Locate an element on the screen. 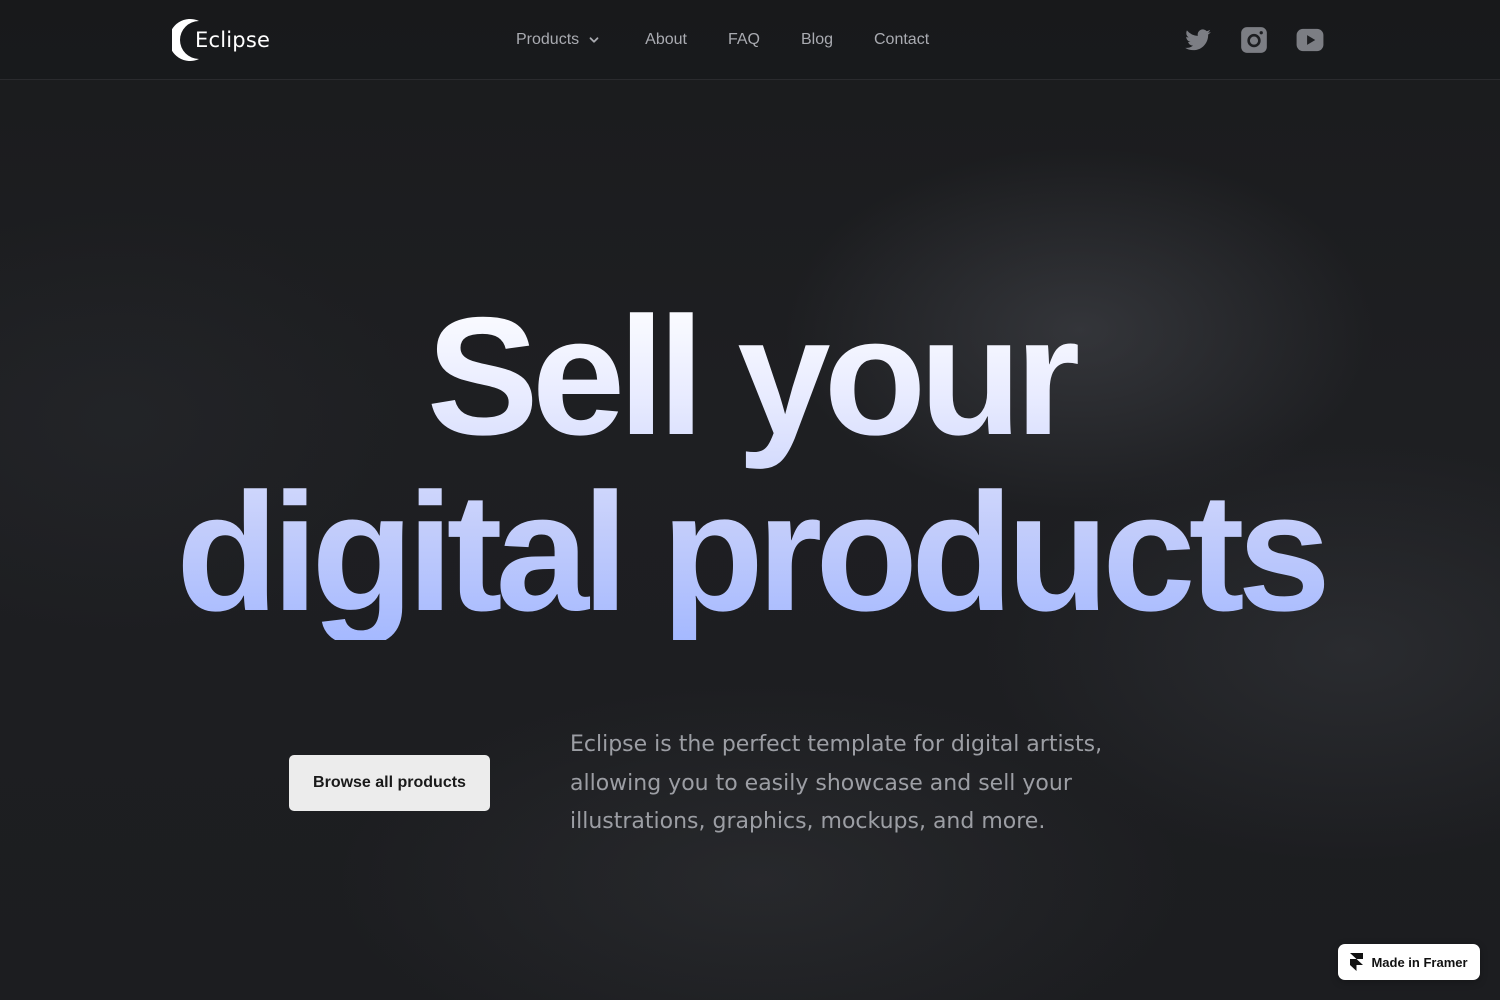 The width and height of the screenshot is (1500, 1000). instagram-icon is located at coordinates (1254, 40).